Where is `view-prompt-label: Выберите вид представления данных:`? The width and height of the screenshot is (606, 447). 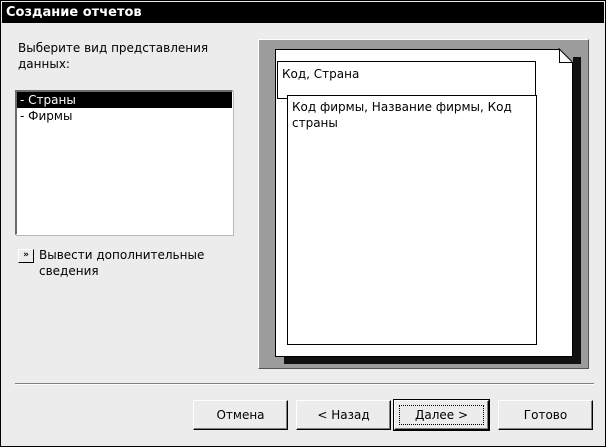 view-prompt-label: Выберите вид представления данных: is located at coordinates (113, 56).